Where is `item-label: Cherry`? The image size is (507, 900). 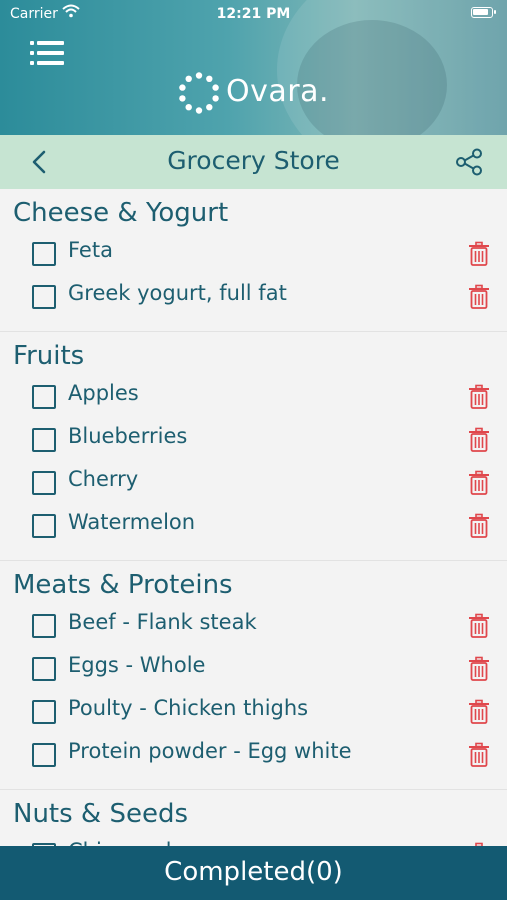
item-label: Cherry is located at coordinates (103, 479).